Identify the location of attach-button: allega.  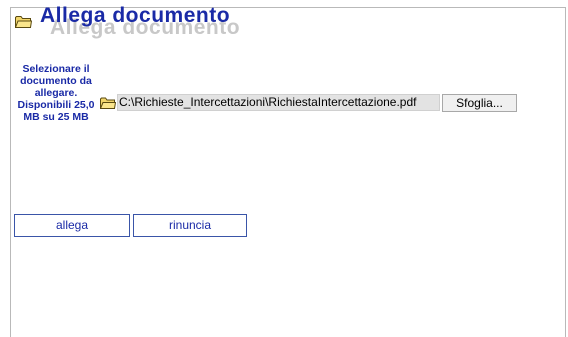
(72, 225).